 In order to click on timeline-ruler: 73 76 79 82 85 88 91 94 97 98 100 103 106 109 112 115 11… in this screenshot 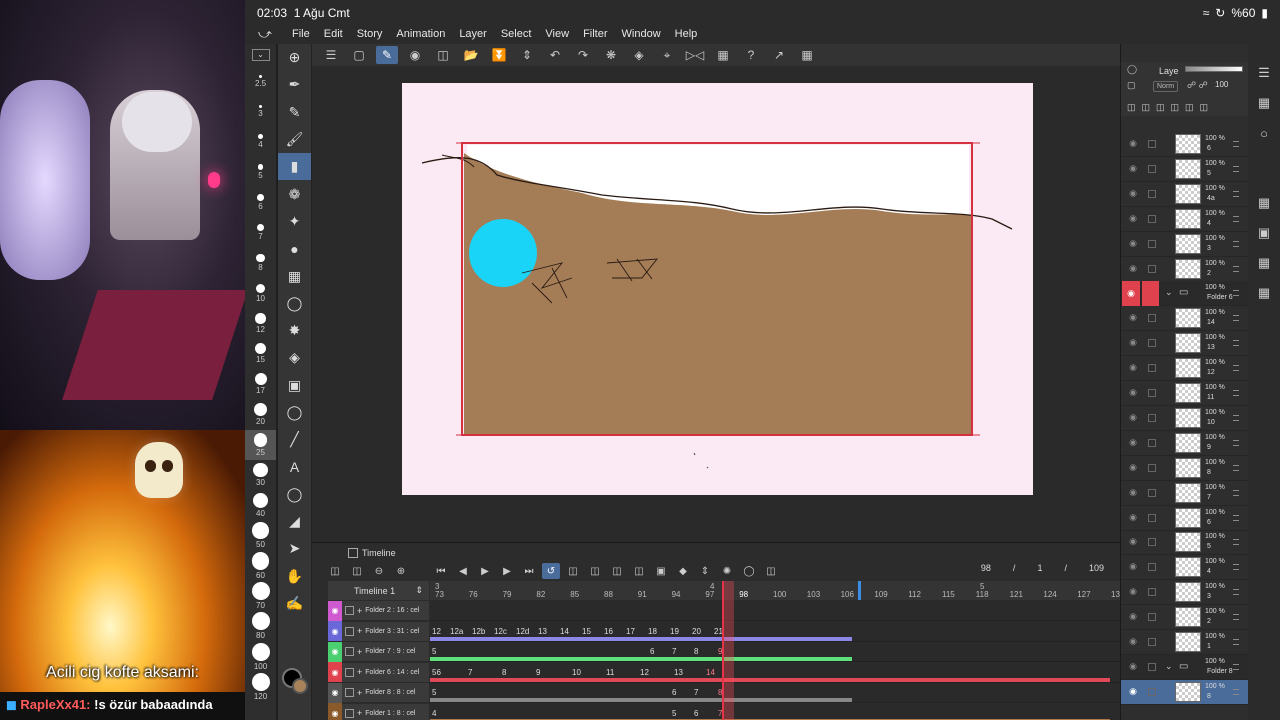, I will do `click(777, 590)`.